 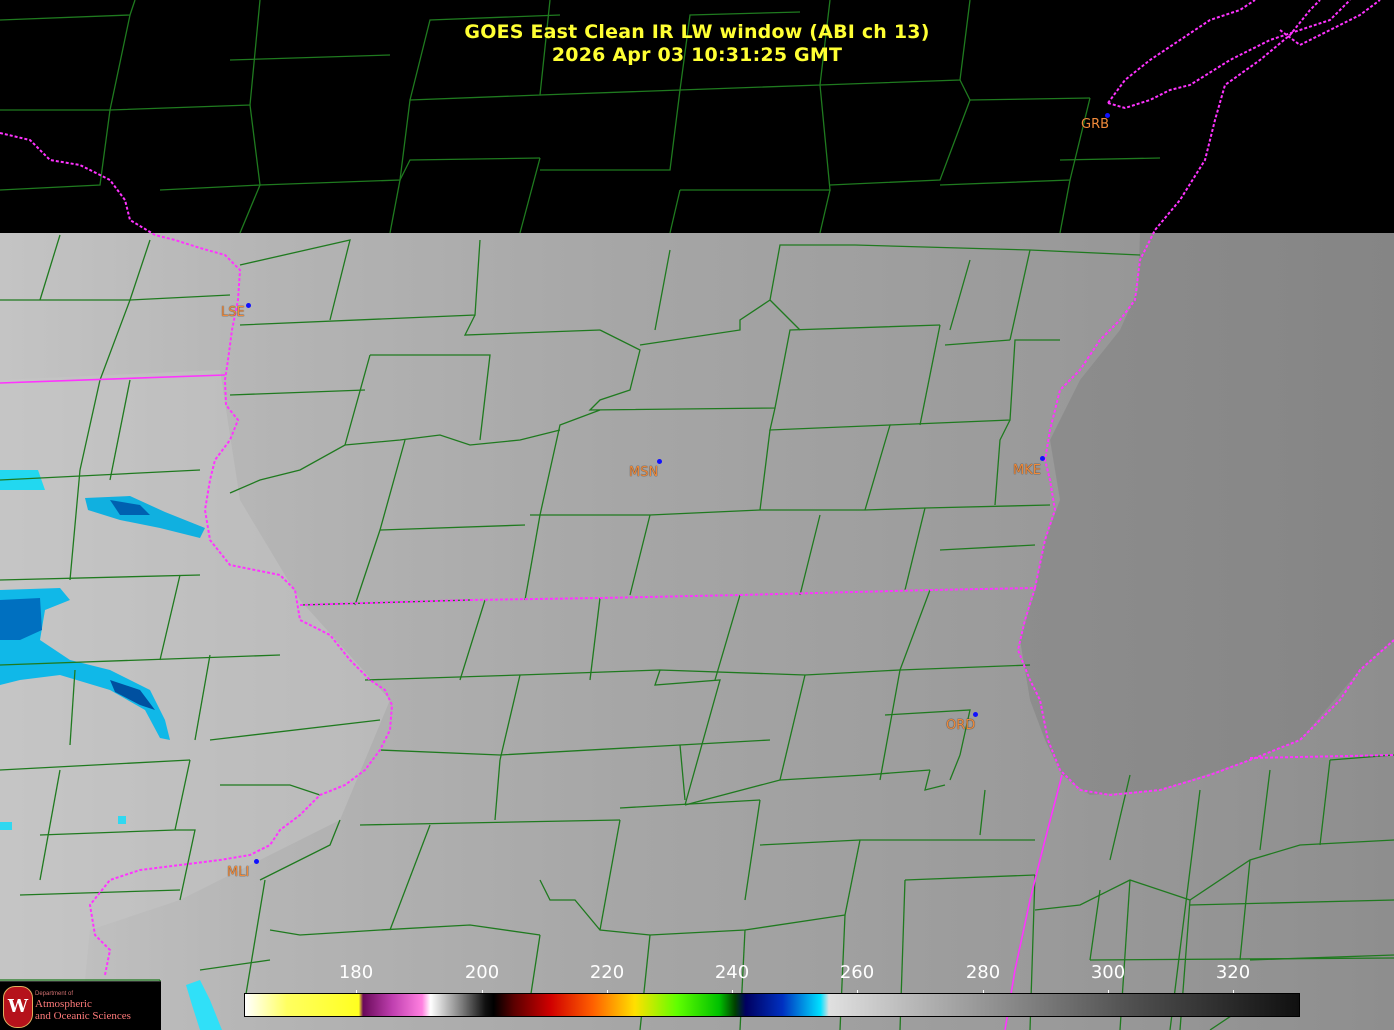 What do you see at coordinates (1233, 972) in the screenshot?
I see `colorbar-tick-label: 320` at bounding box center [1233, 972].